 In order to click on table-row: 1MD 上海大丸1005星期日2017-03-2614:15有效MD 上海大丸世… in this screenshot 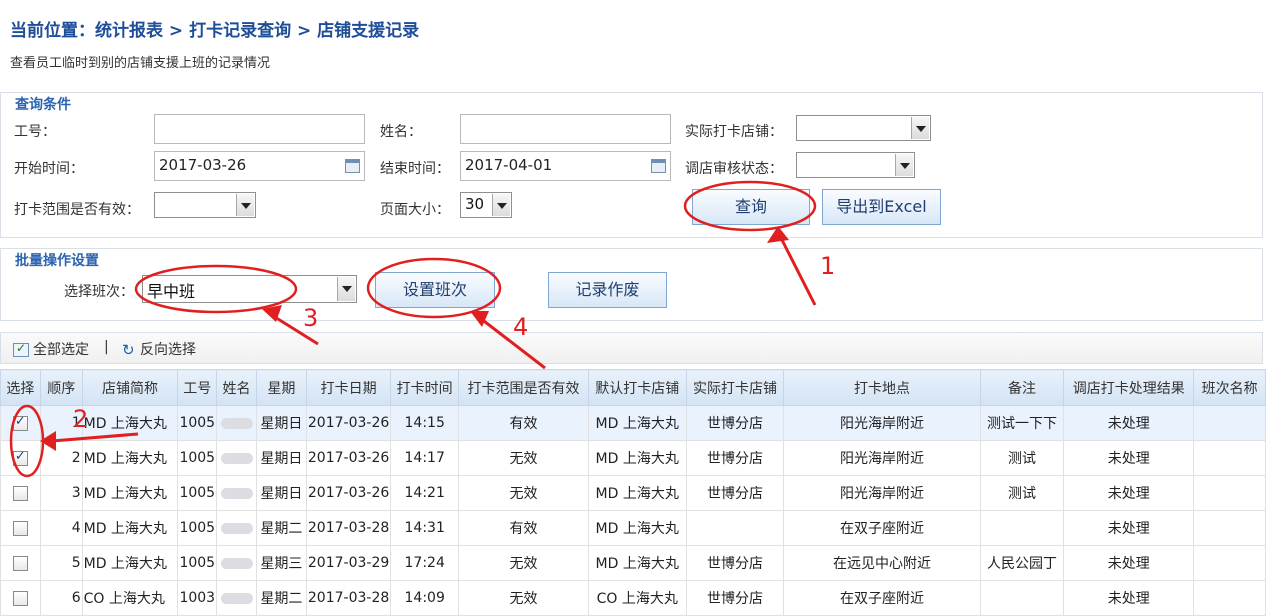, I will do `click(633, 423)`.